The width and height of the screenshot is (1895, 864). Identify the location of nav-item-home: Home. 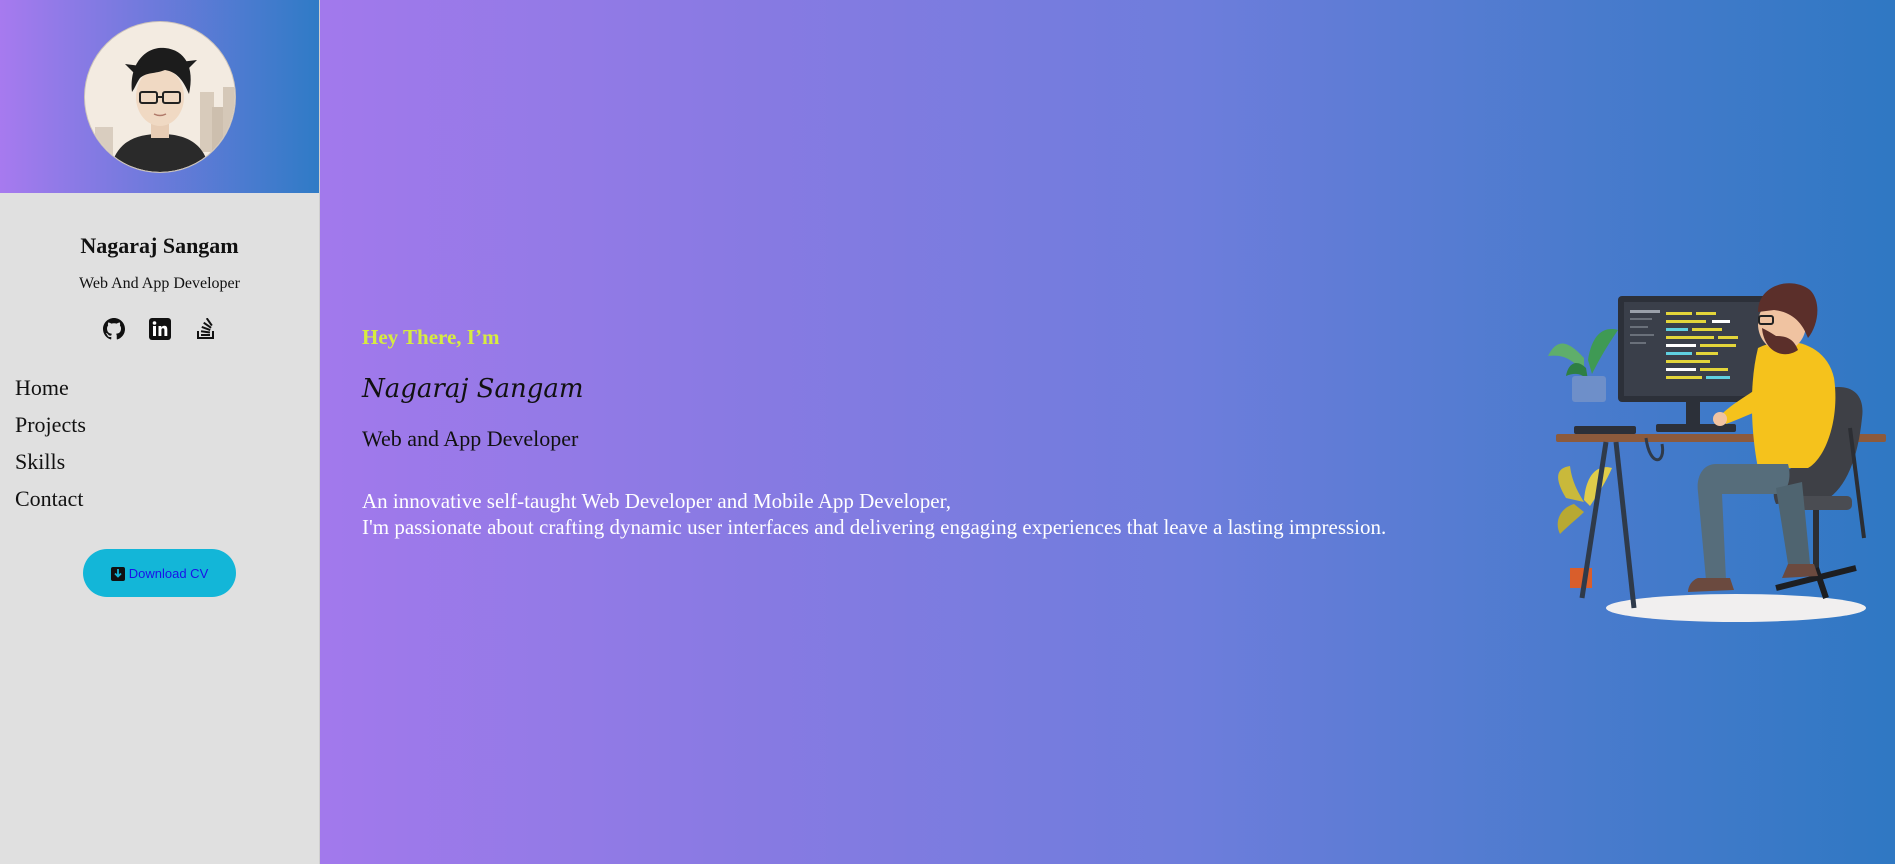
(167, 387).